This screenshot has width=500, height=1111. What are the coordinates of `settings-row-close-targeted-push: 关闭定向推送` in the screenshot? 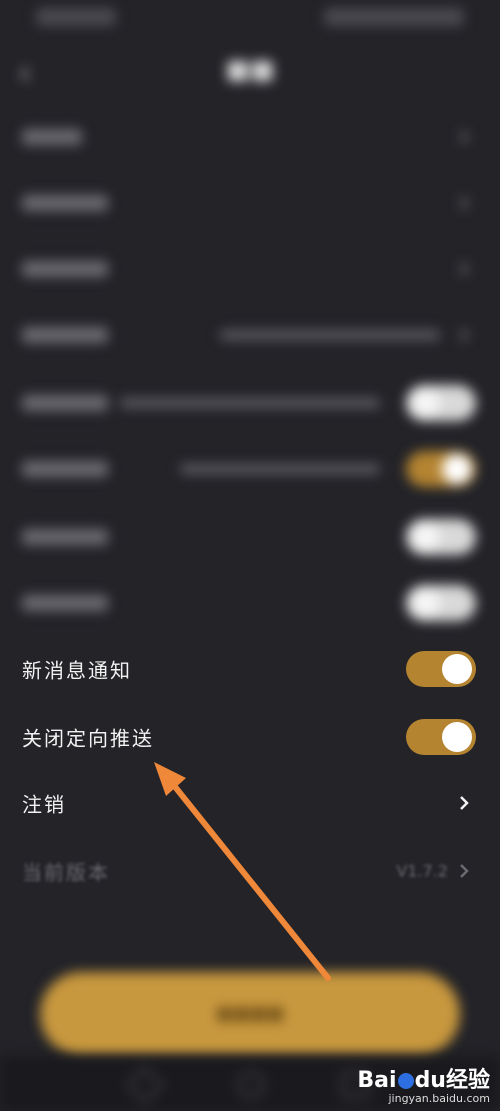 It's located at (250, 737).